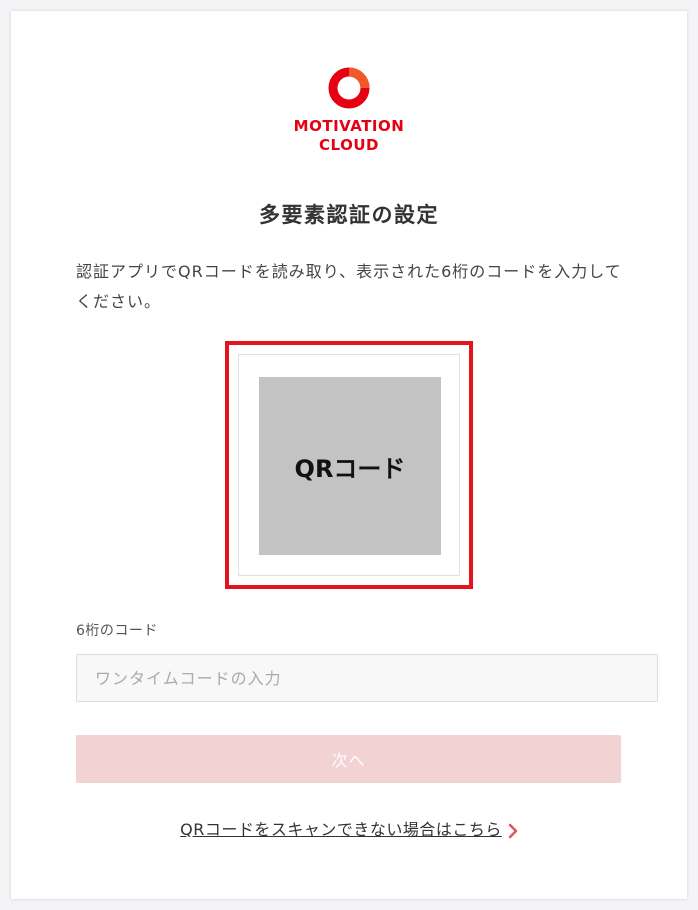  Describe the element at coordinates (367, 678) in the screenshot. I see `one-time-code-input` at that location.